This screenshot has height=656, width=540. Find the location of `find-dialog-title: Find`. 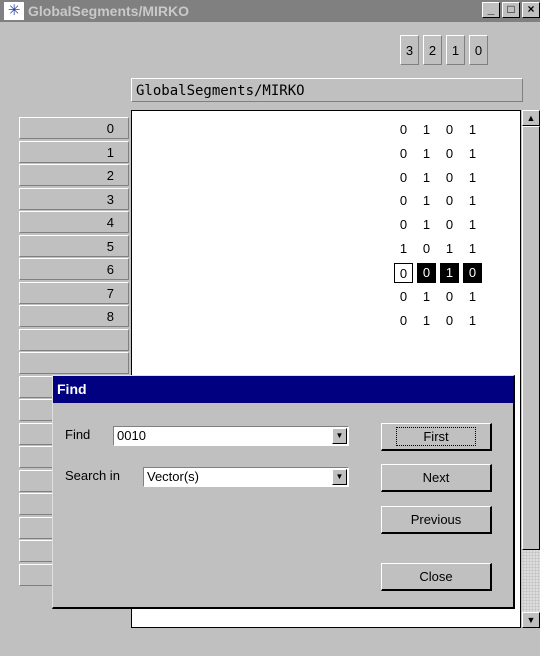

find-dialog-title: Find is located at coordinates (283, 389).